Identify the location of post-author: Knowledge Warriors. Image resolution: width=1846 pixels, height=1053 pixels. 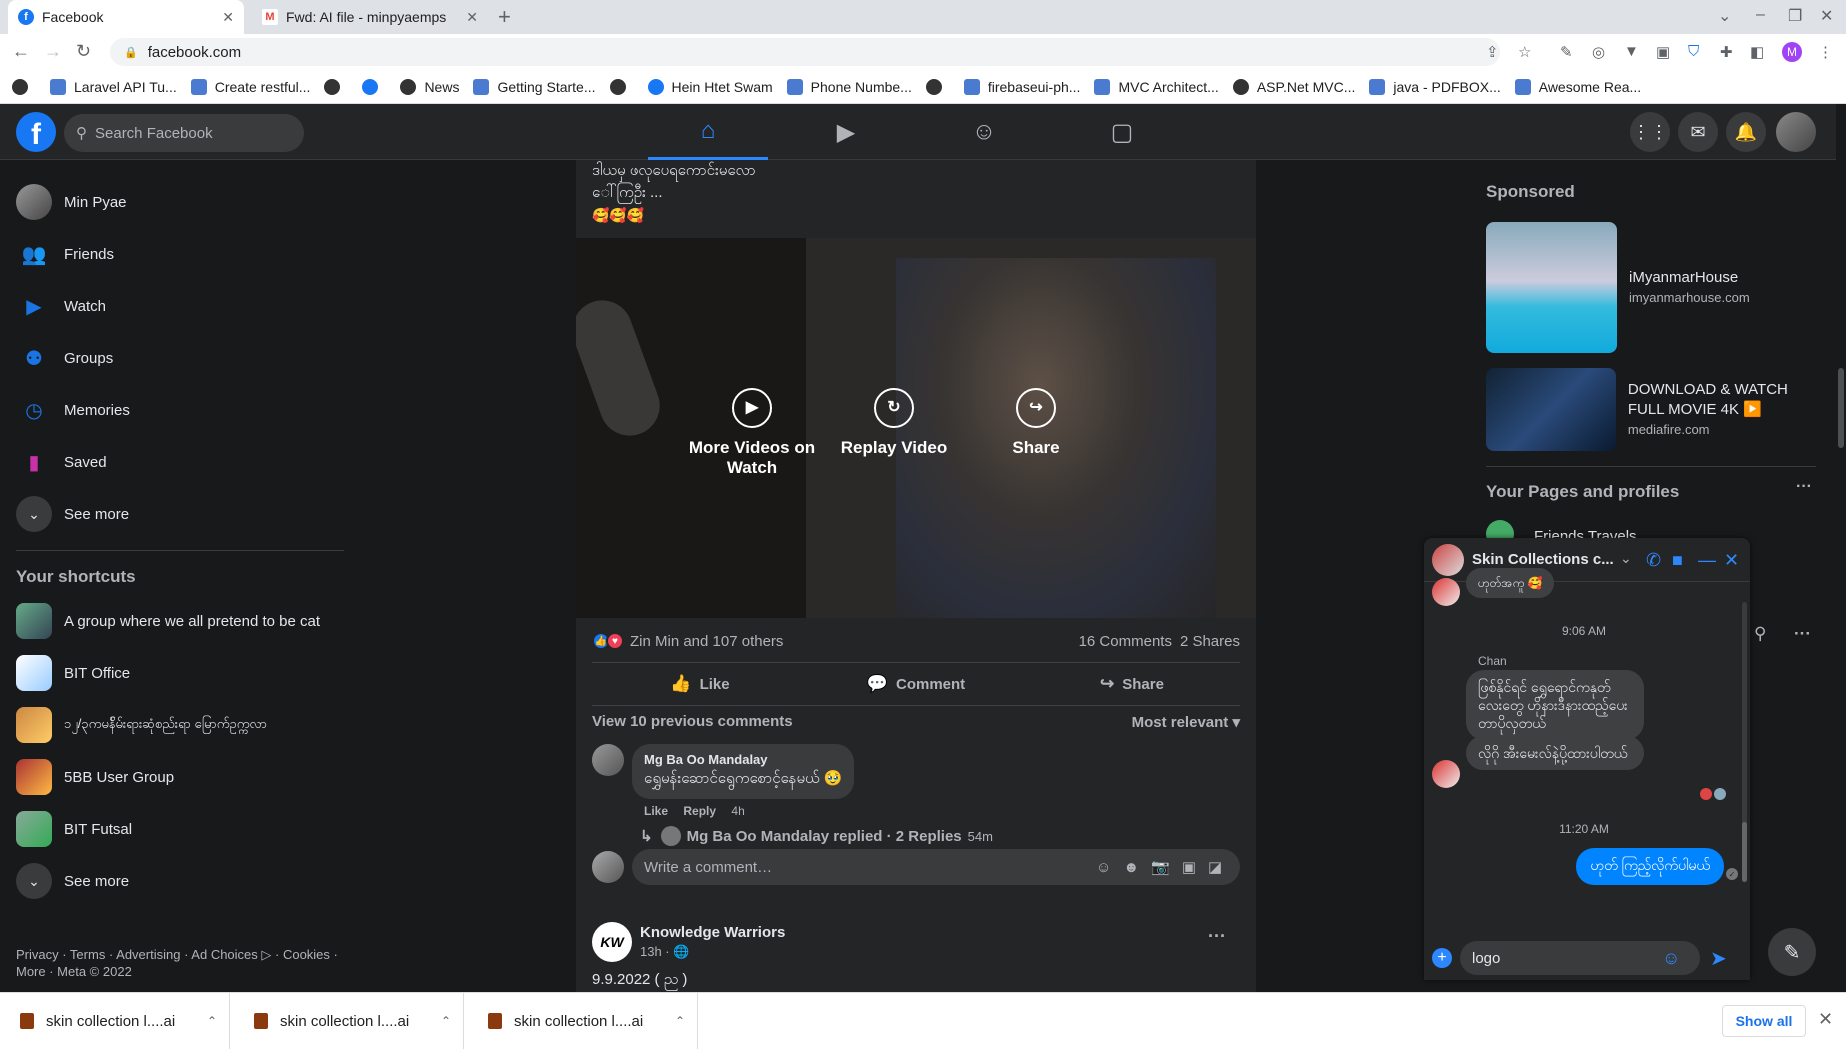
(712, 932).